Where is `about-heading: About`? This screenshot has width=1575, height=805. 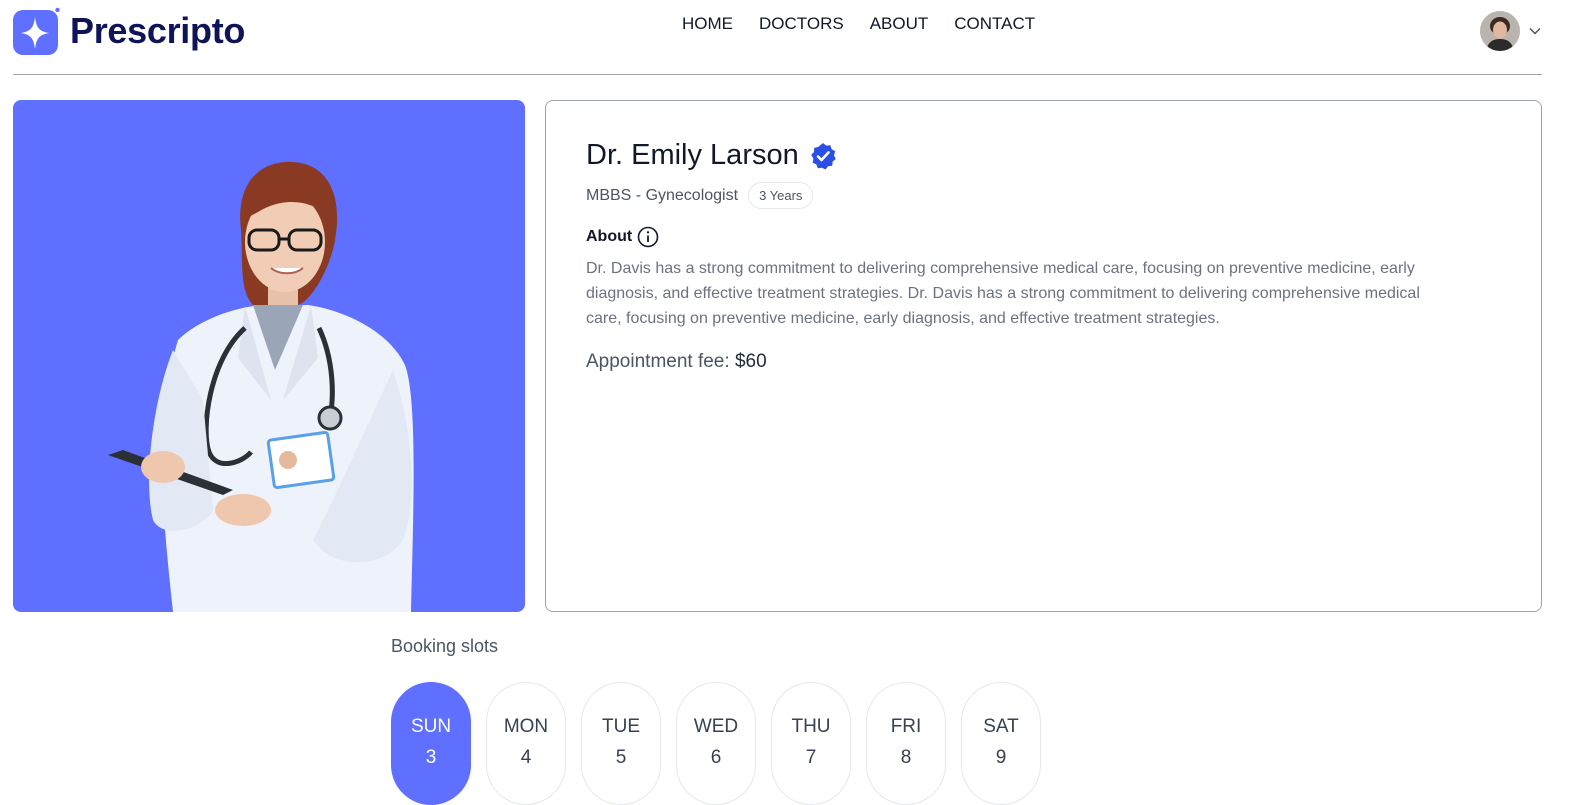
about-heading: About is located at coordinates (1043, 237).